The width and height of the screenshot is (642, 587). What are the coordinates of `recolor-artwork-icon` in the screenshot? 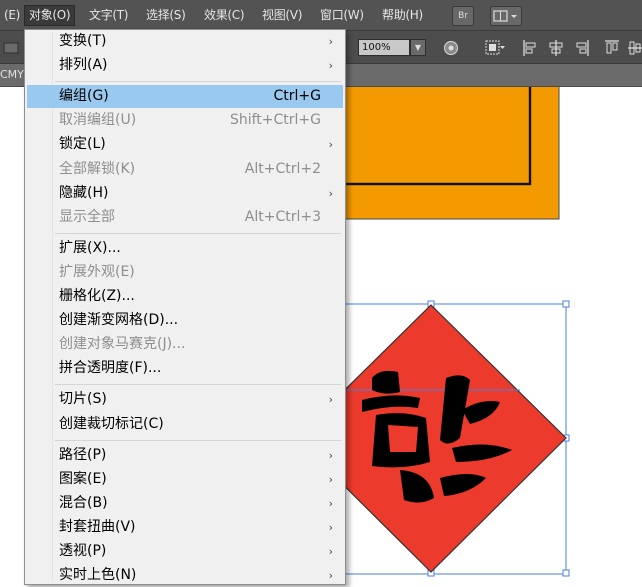 It's located at (451, 48).